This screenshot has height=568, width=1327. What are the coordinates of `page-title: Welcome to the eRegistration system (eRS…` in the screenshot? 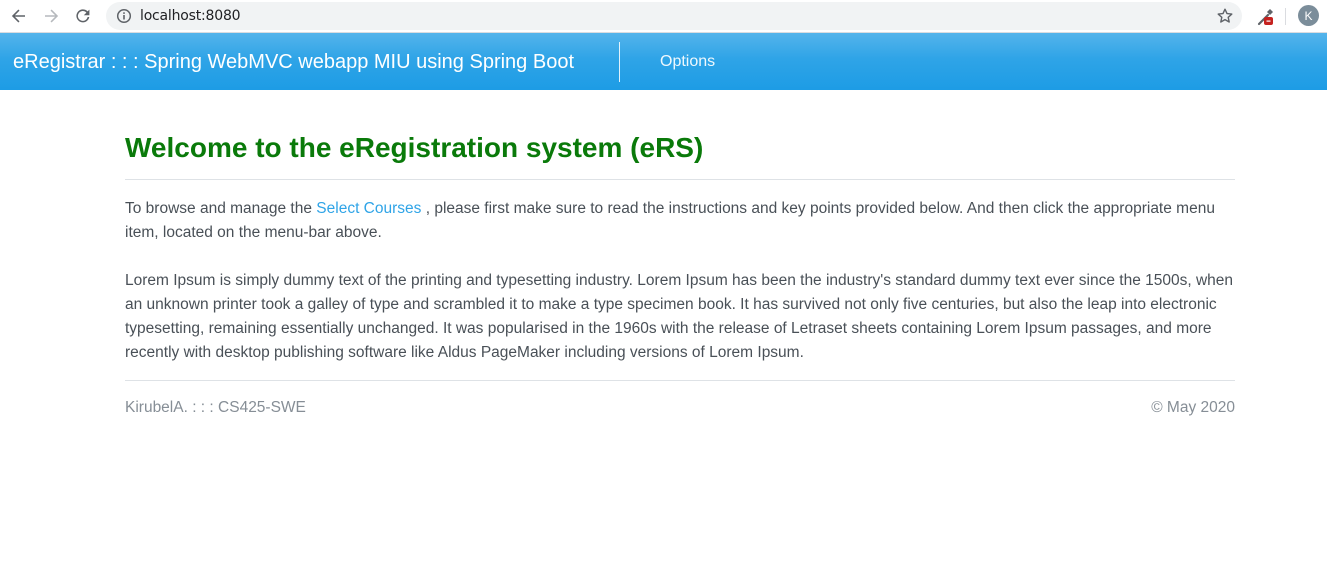 It's located at (414, 147).